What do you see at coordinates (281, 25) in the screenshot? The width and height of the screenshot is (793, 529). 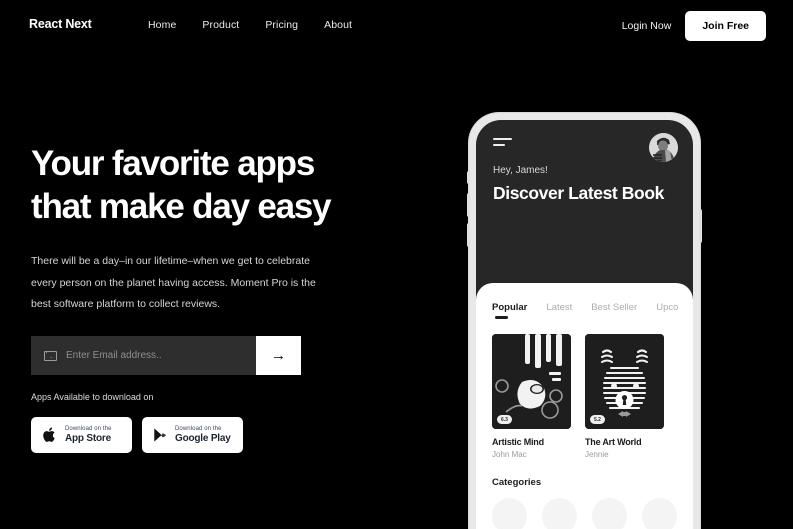 I see `nav-link-pricing: Pricing` at bounding box center [281, 25].